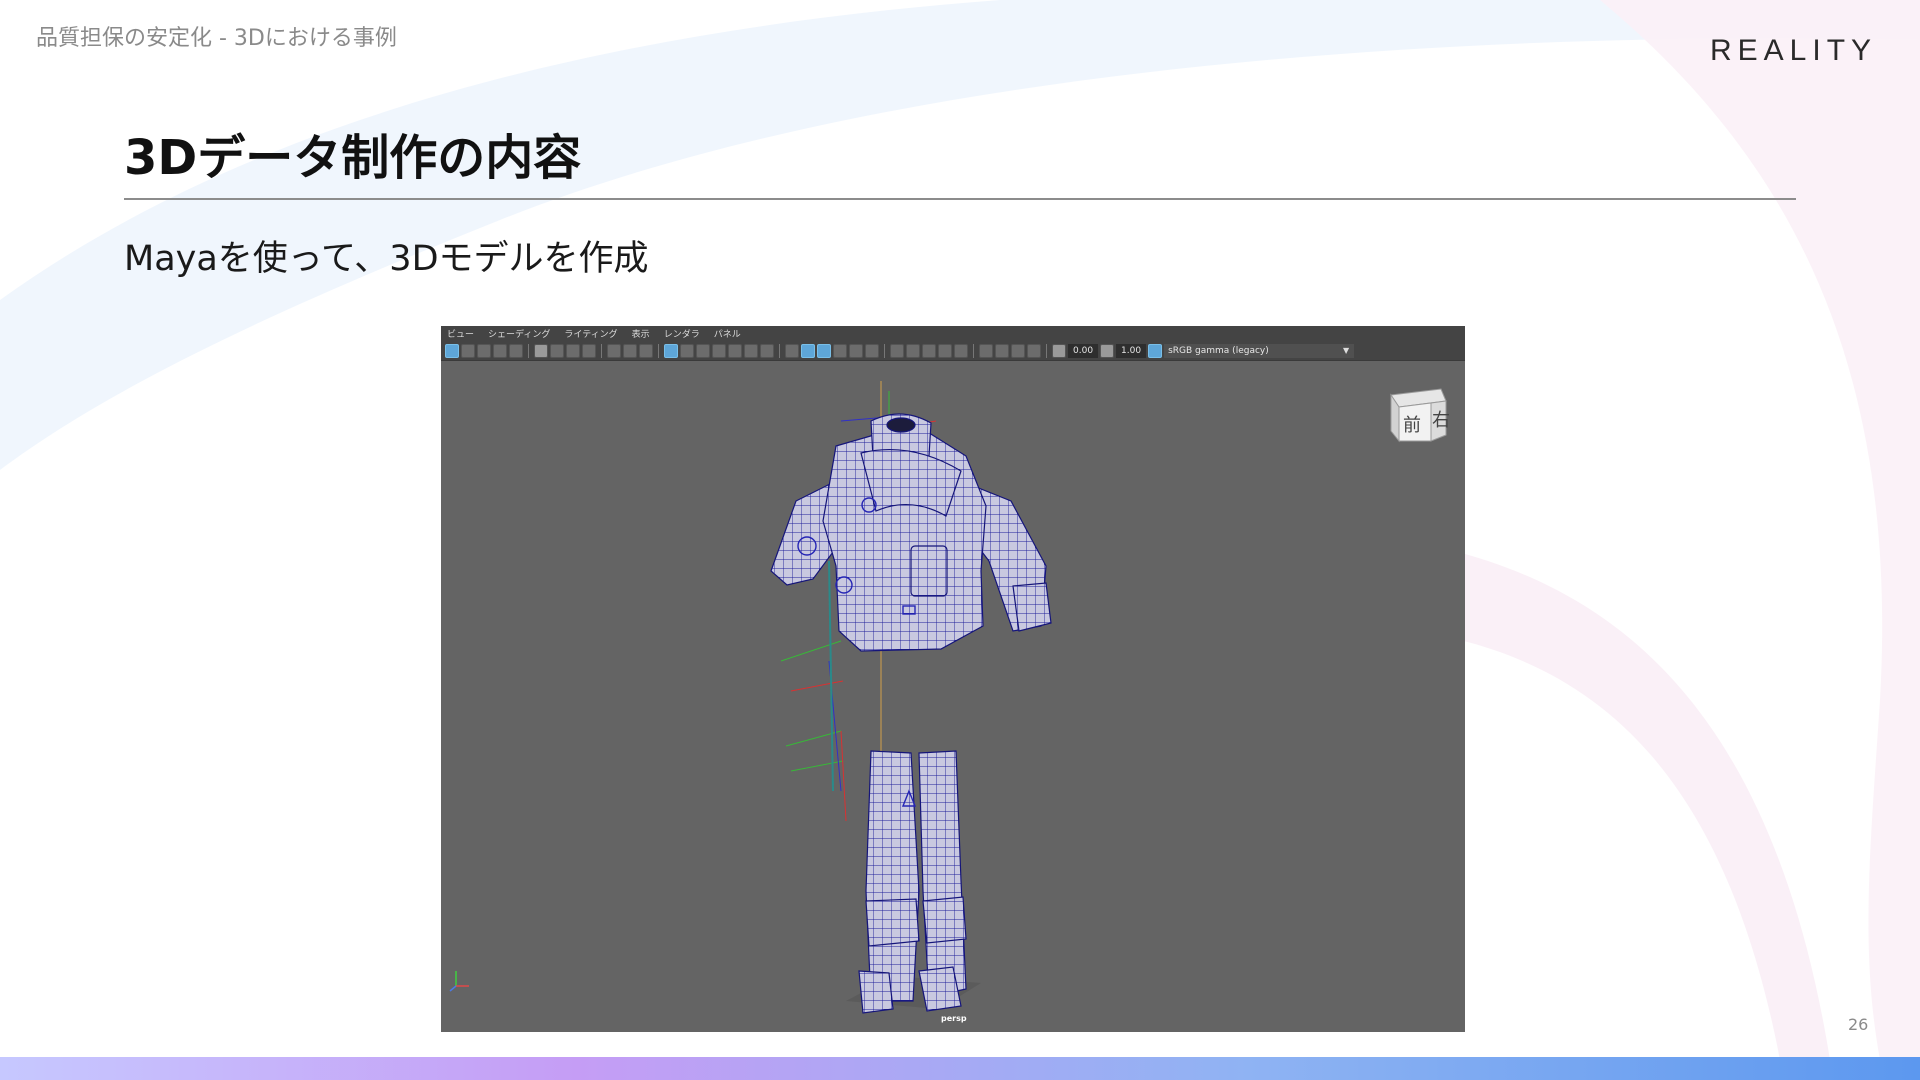 The image size is (1920, 1080). Describe the element at coordinates (519, 333) in the screenshot. I see `menu-shading: シェーディング` at that location.